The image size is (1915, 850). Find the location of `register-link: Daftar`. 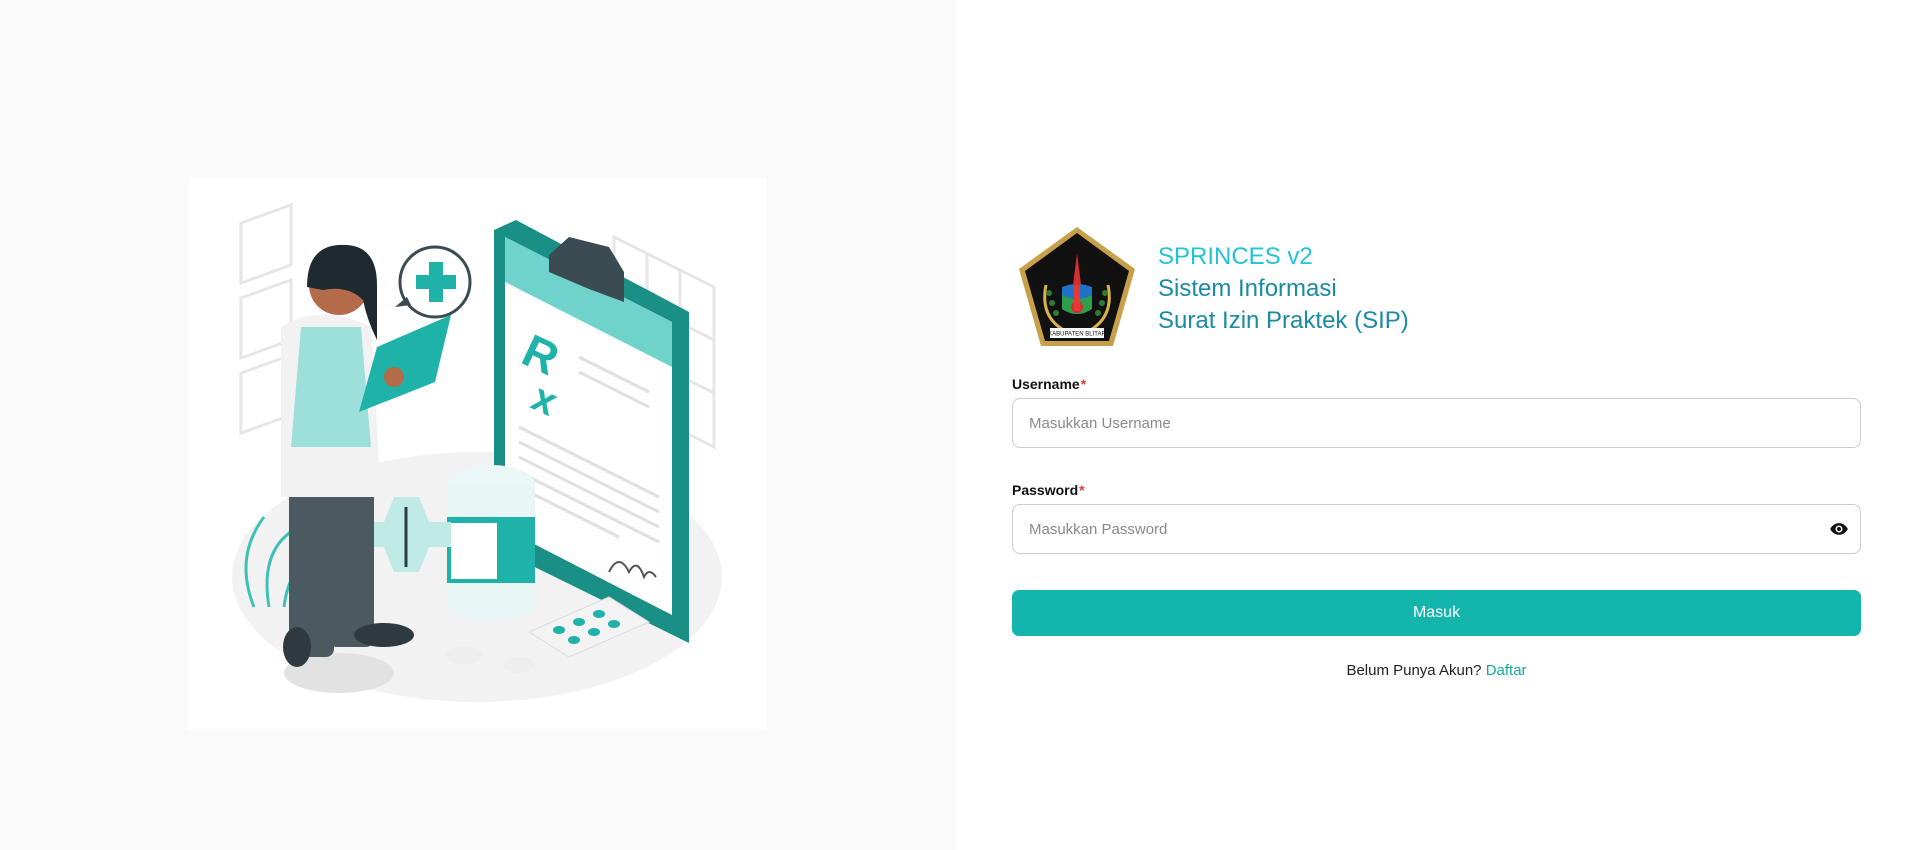

register-link: Daftar is located at coordinates (1506, 670).